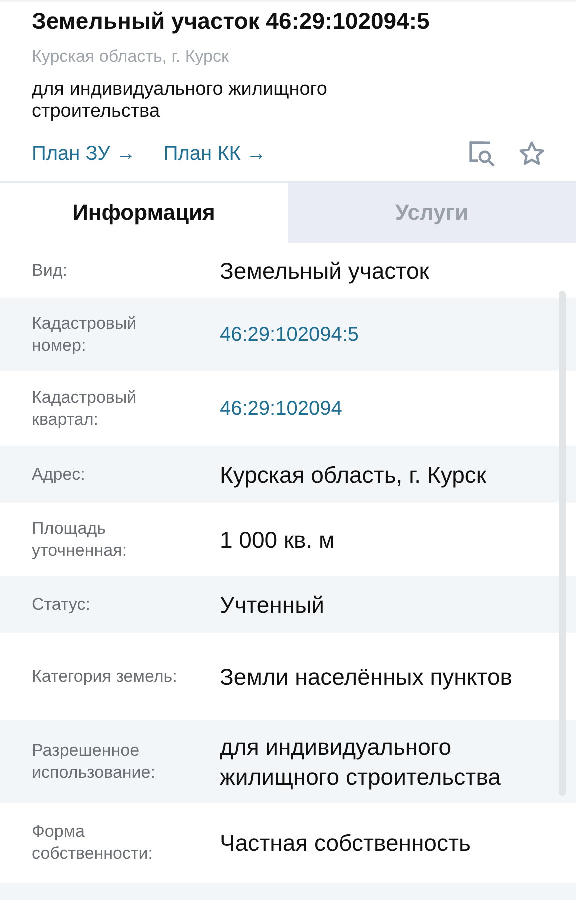 This screenshot has width=576, height=900. I want to click on field-value: для индивидуального жилищного строительства, so click(361, 762).